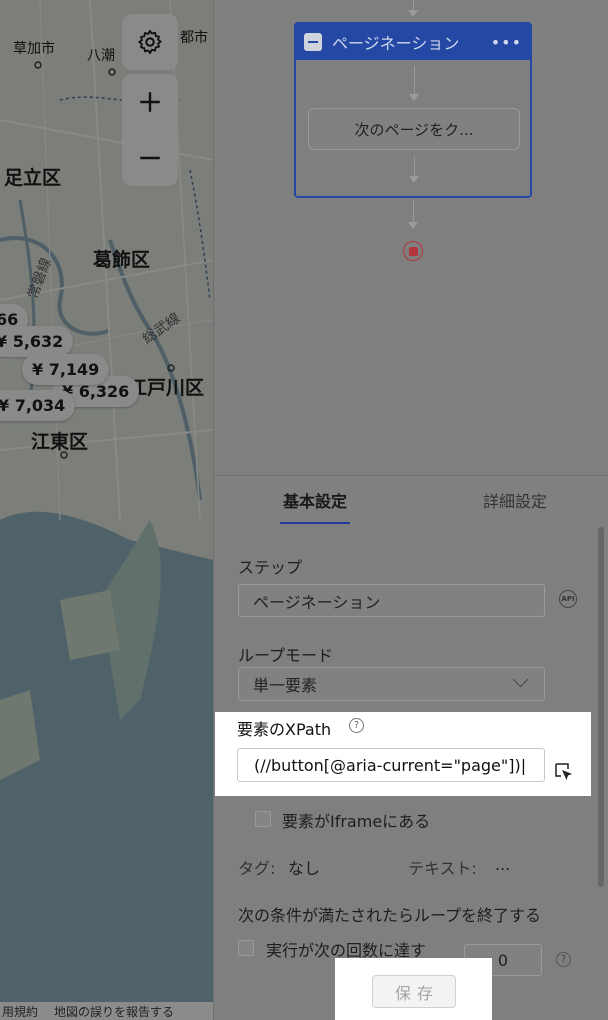 The width and height of the screenshot is (608, 1020). What do you see at coordinates (515, 500) in the screenshot?
I see `tab-advanced-settings: 詳細設定` at bounding box center [515, 500].